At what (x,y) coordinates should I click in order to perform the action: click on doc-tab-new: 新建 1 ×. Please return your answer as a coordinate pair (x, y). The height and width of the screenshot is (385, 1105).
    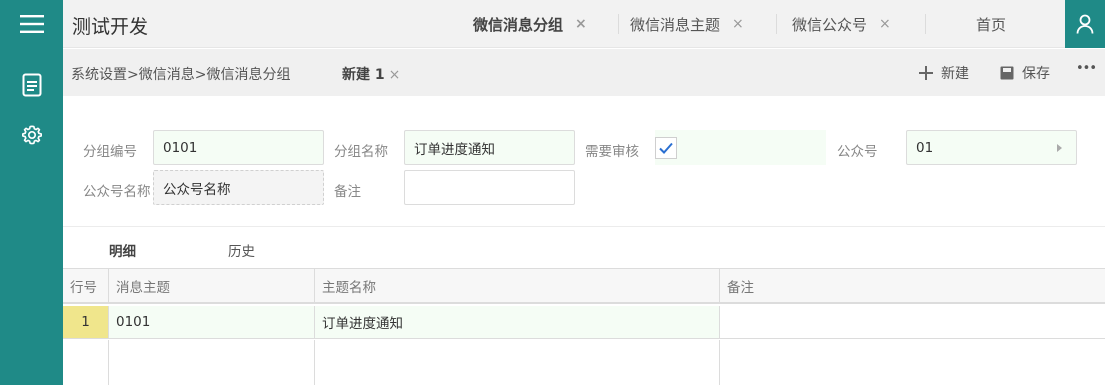
    Looking at the image, I should click on (371, 74).